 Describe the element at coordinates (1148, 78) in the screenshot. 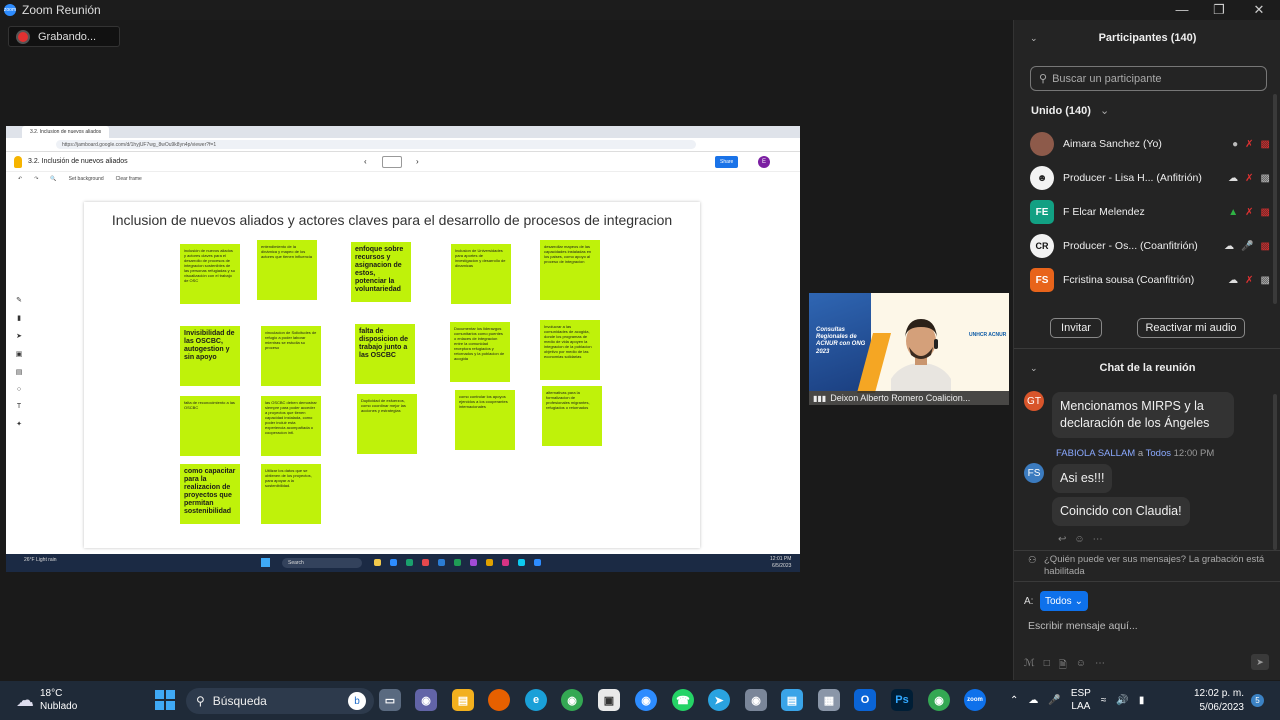

I see `participant-search-input: ⚲ Buscar un participante` at that location.